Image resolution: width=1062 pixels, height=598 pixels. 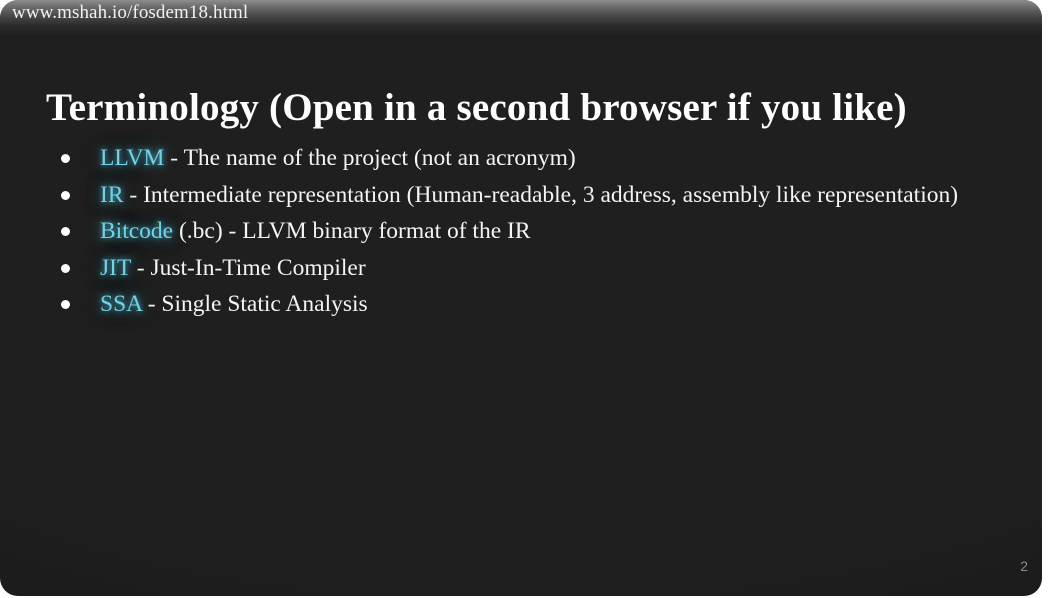 What do you see at coordinates (115, 267) in the screenshot?
I see `term-label: JIT` at bounding box center [115, 267].